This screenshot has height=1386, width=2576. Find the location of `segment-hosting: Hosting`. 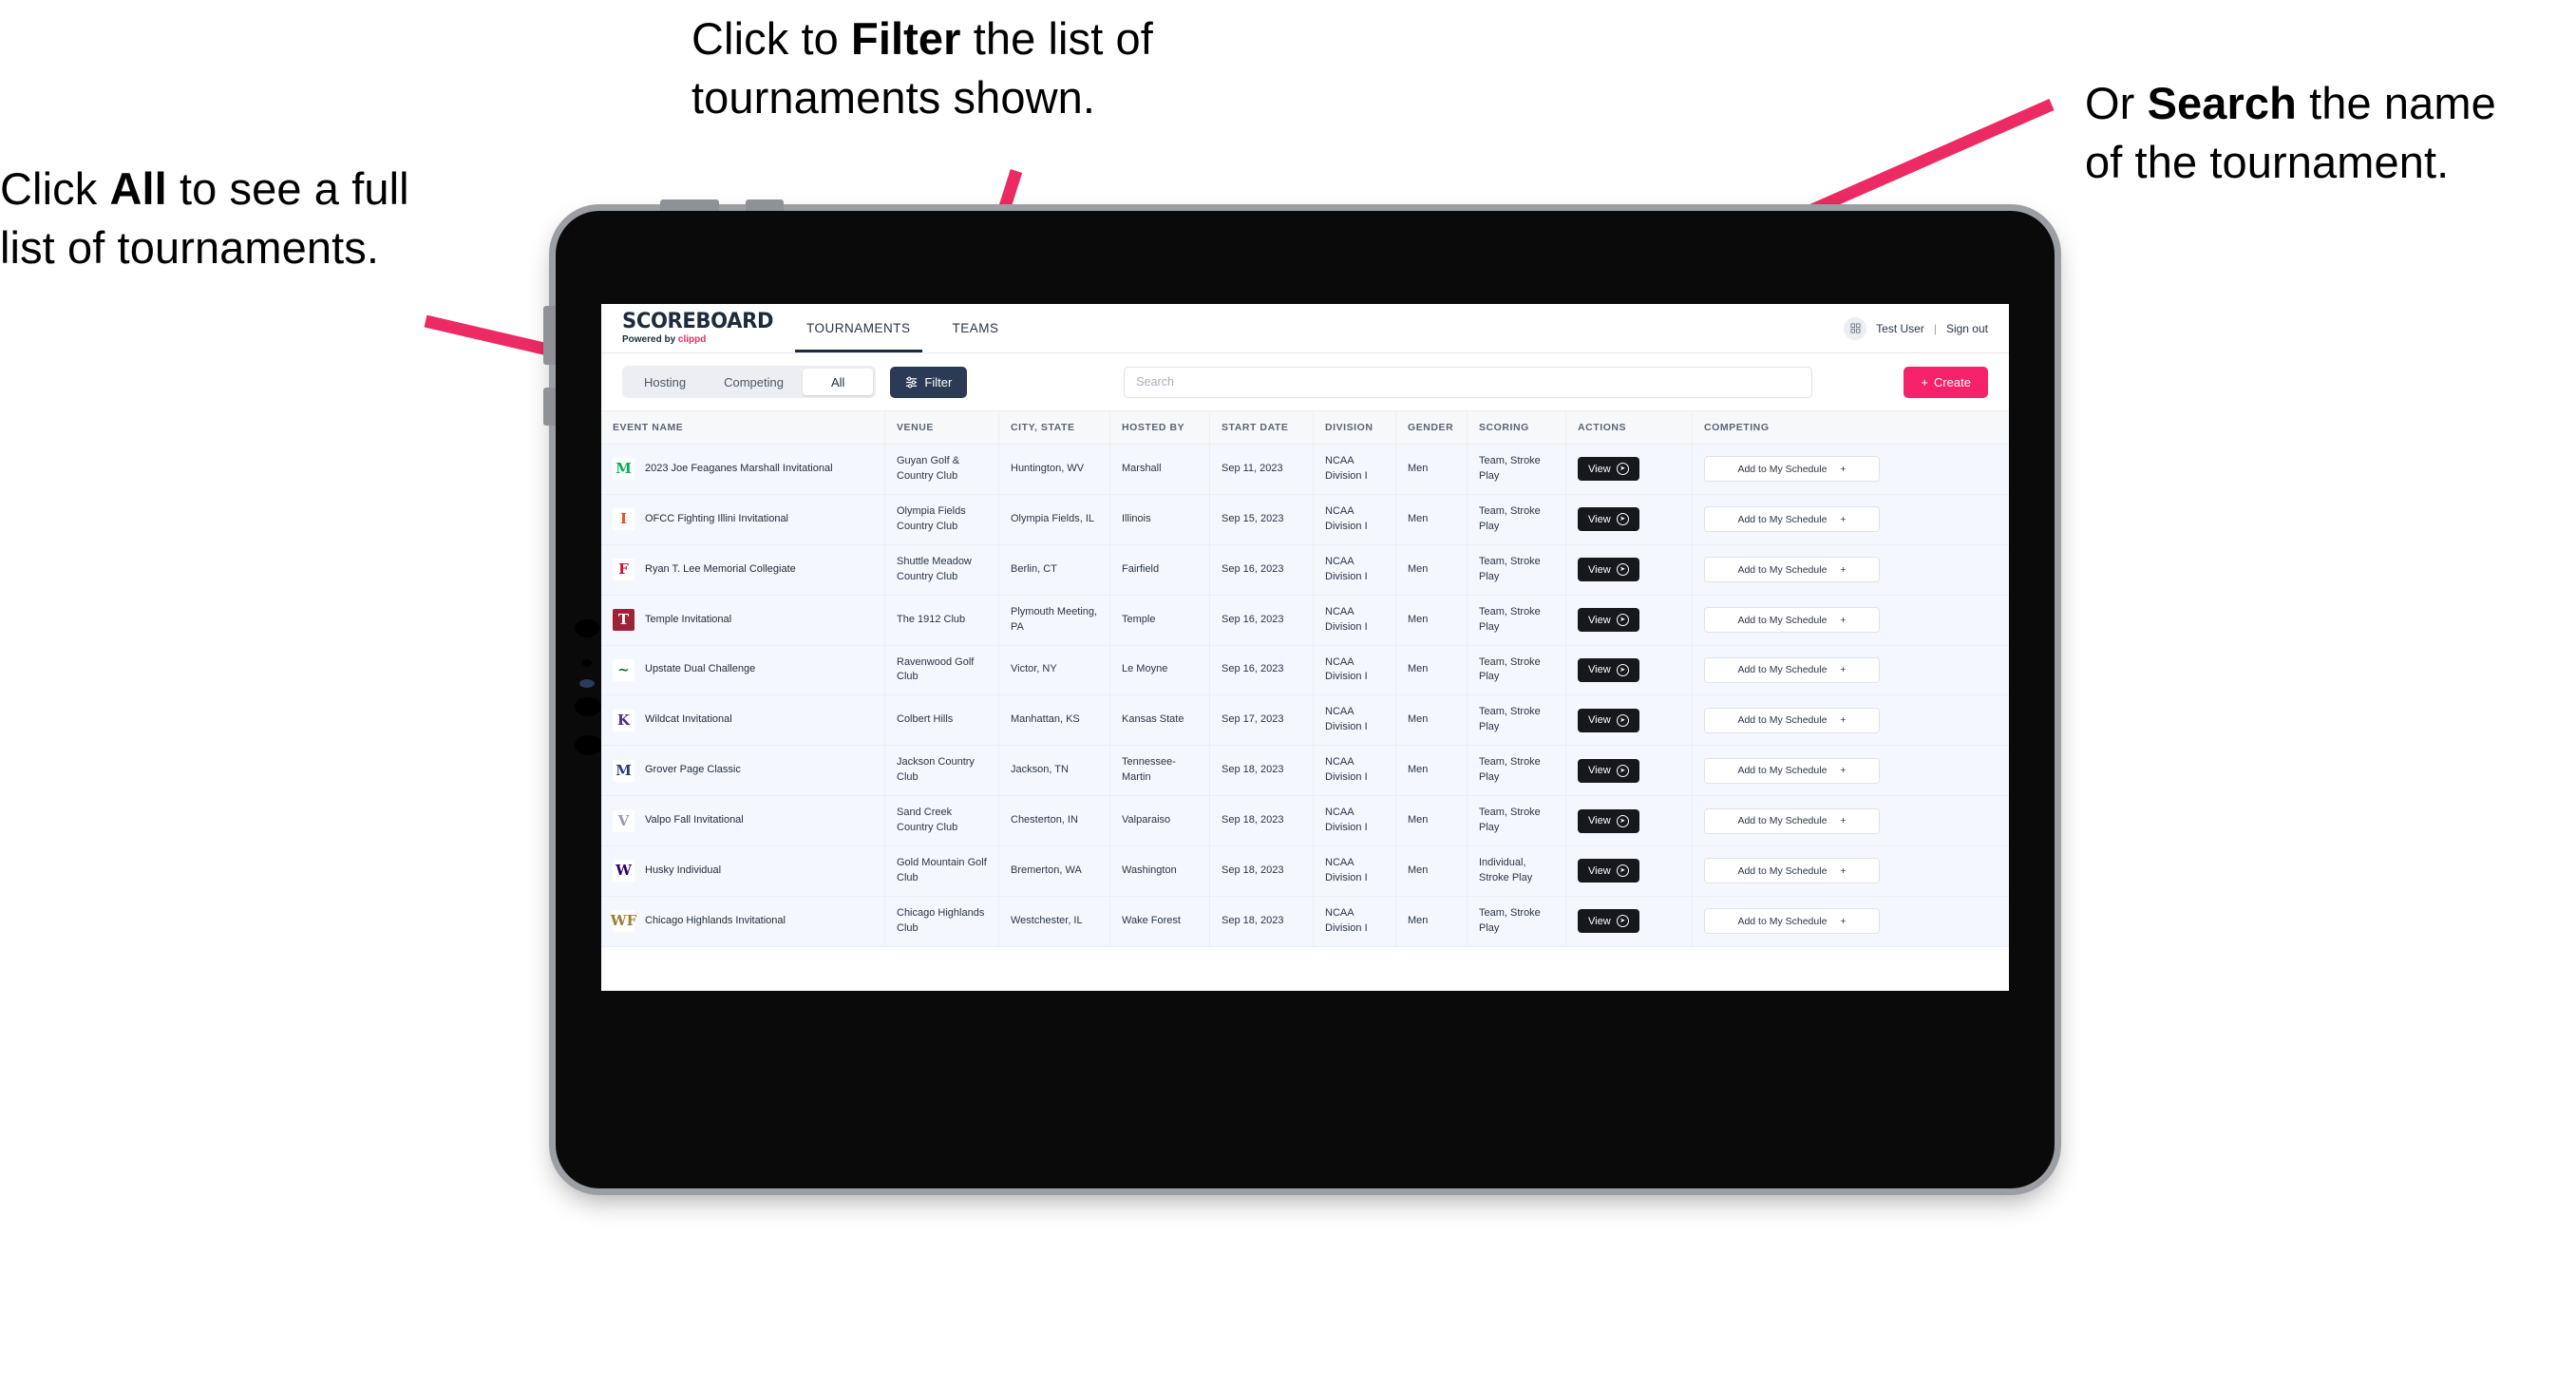

segment-hosting: Hosting is located at coordinates (665, 382).